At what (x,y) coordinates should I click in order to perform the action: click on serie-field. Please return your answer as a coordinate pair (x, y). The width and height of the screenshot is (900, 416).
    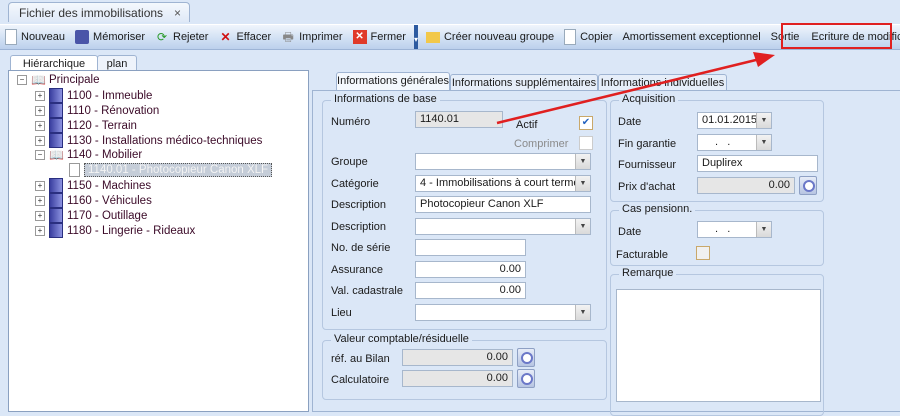
    Looking at the image, I should click on (470, 247).